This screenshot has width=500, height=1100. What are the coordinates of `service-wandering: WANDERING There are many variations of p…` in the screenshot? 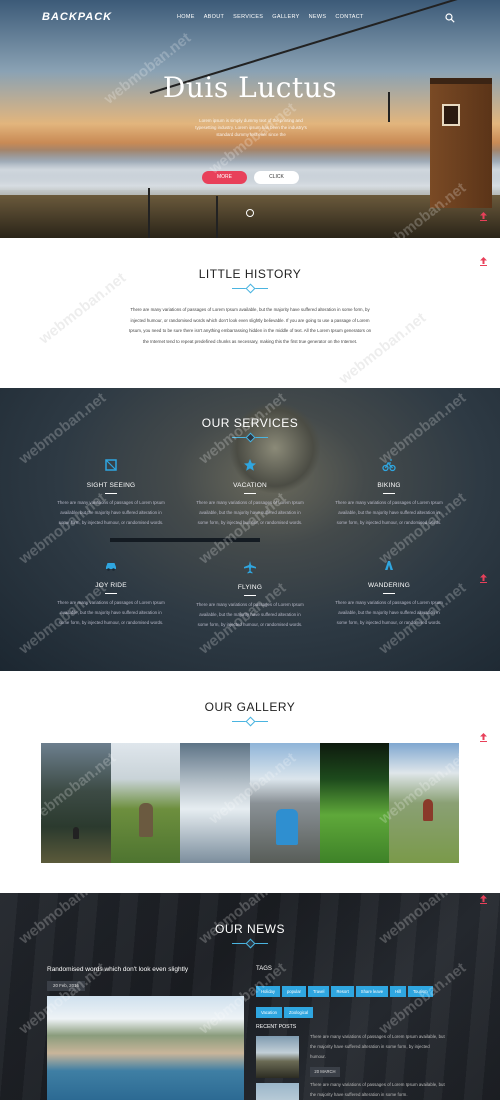 It's located at (389, 593).